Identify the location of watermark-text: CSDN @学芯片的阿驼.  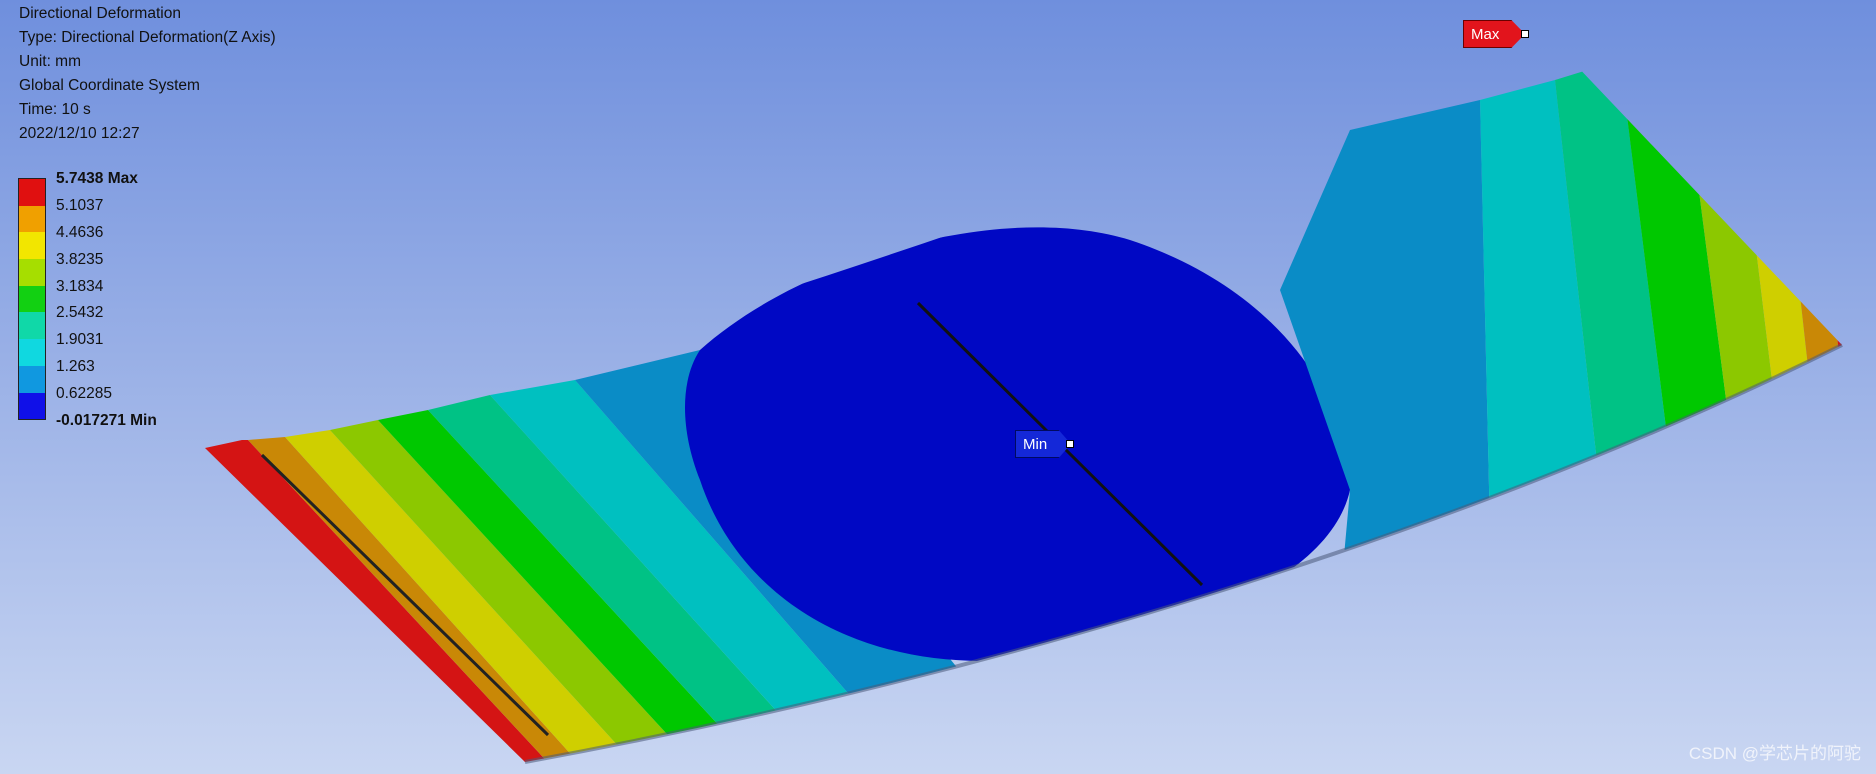
(1774, 753).